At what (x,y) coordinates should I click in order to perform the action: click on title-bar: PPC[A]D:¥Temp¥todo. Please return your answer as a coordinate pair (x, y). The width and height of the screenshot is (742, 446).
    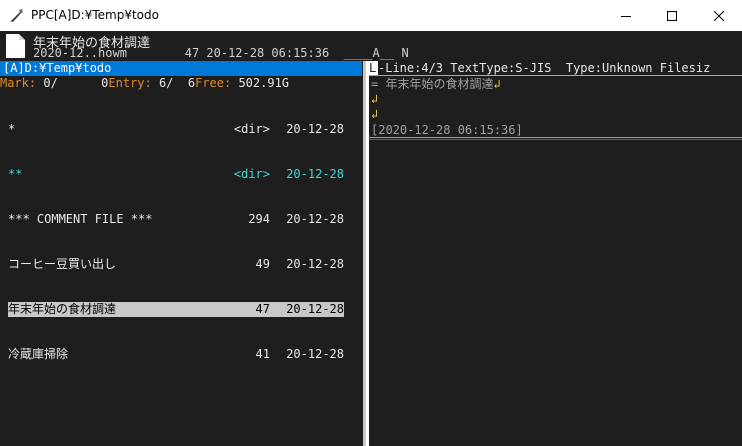
    Looking at the image, I should click on (371, 15).